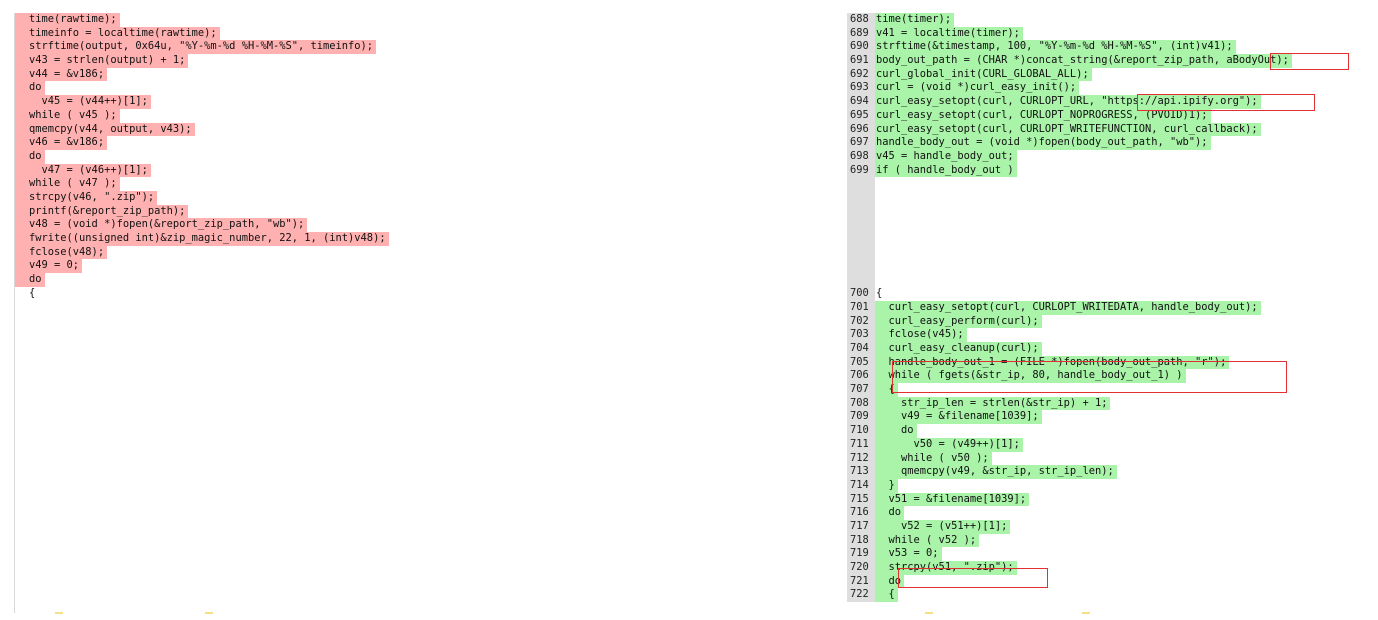 The image size is (1378, 620). What do you see at coordinates (1112, 431) in the screenshot?
I see `code-line: 710 do` at bounding box center [1112, 431].